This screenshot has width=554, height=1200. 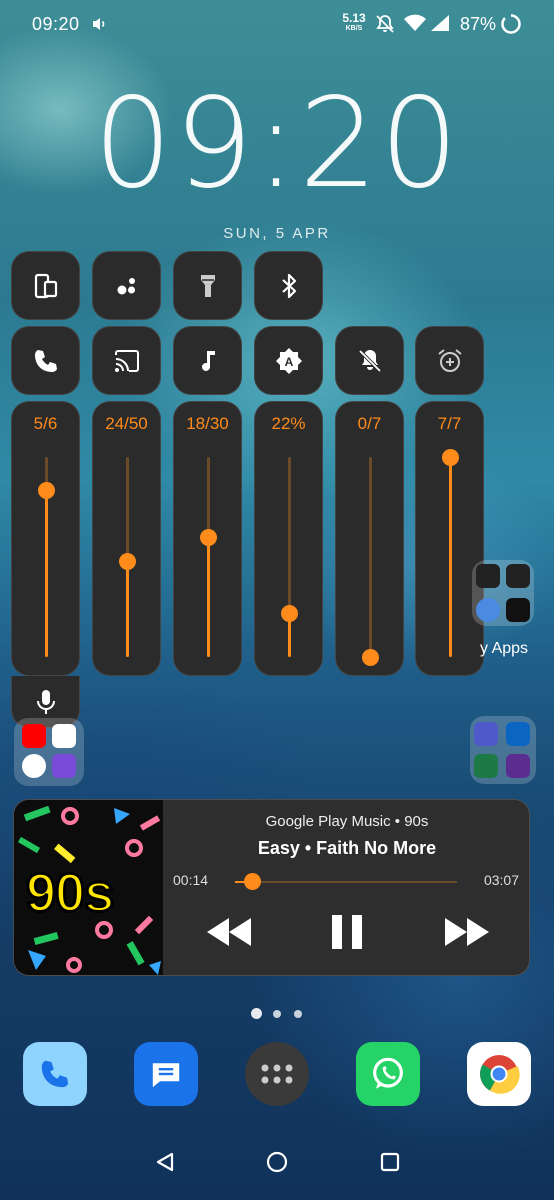 What do you see at coordinates (55, 1074) in the screenshot?
I see `phone-app-icon` at bounding box center [55, 1074].